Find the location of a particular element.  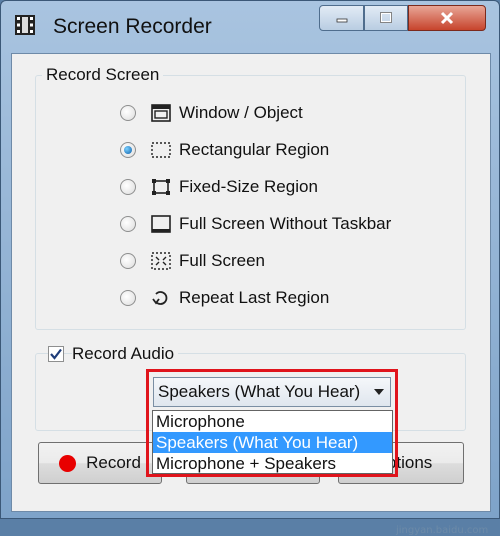

film-icon is located at coordinates (25, 25).